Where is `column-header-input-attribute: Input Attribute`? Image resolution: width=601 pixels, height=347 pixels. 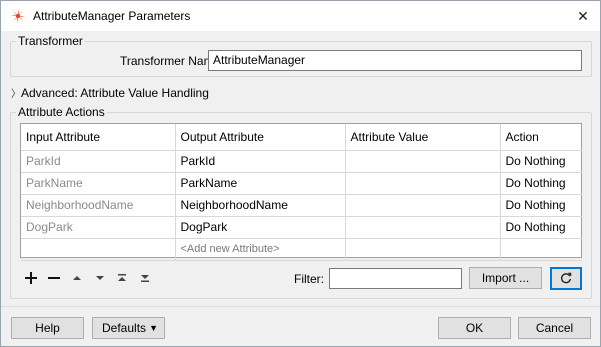 column-header-input-attribute: Input Attribute is located at coordinates (98, 137).